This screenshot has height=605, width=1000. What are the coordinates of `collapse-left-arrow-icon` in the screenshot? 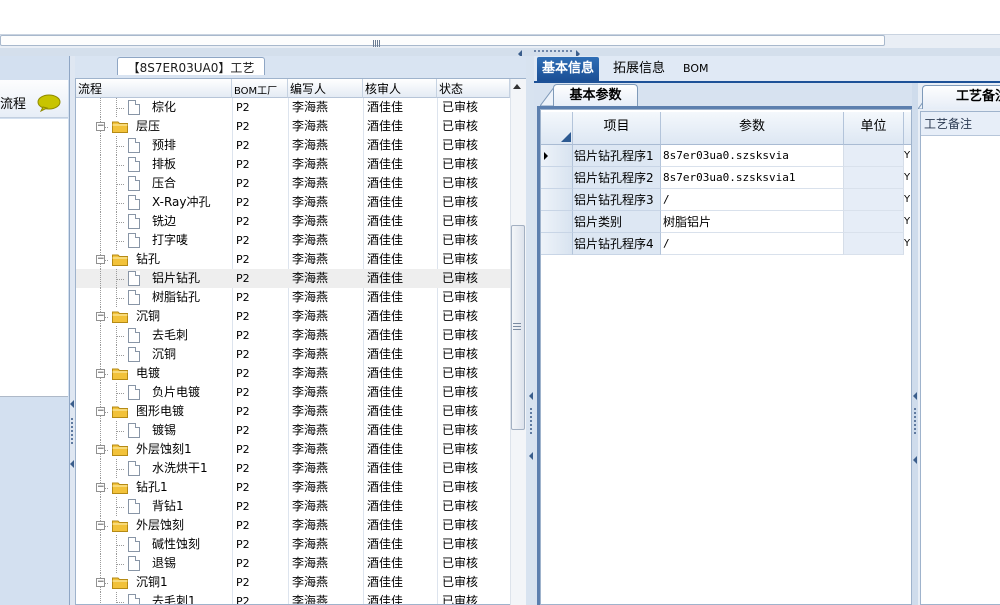 It's located at (72, 404).